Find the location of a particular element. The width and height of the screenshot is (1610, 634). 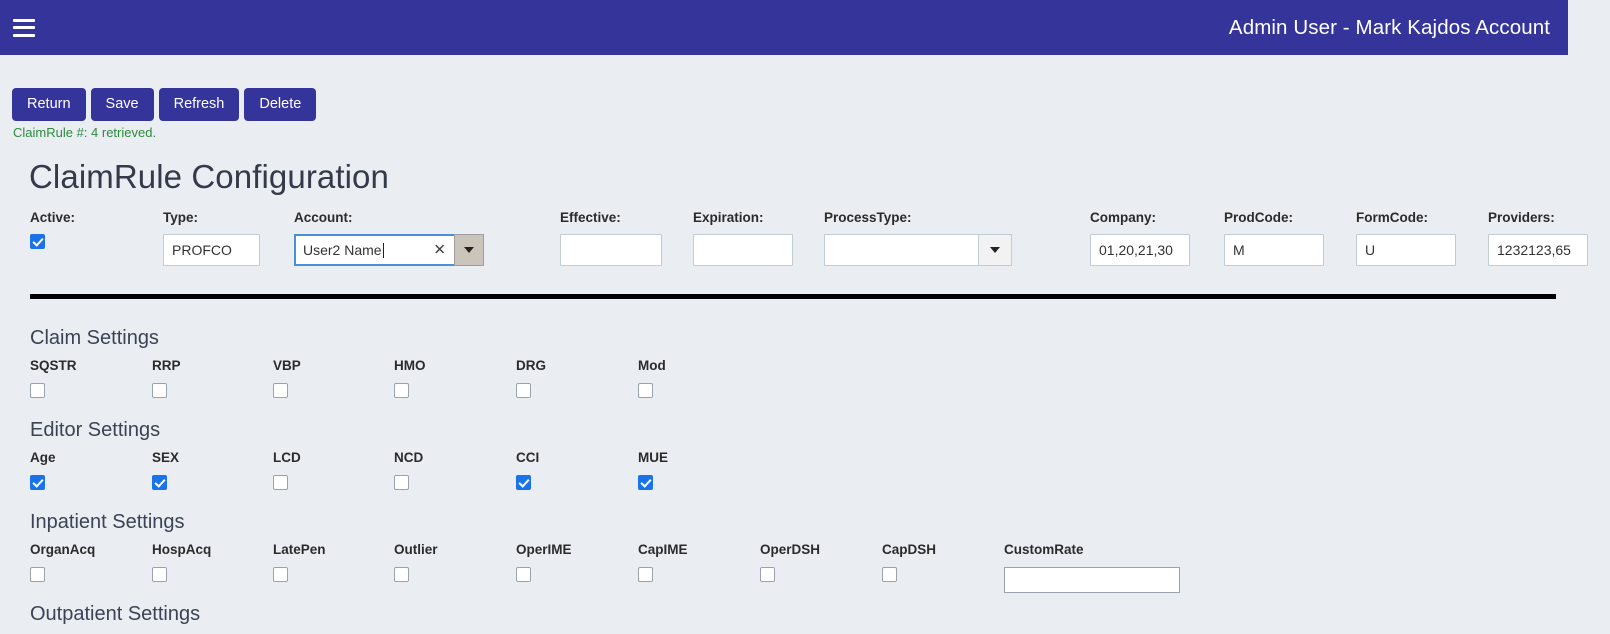

sex-label: SEX is located at coordinates (166, 457).